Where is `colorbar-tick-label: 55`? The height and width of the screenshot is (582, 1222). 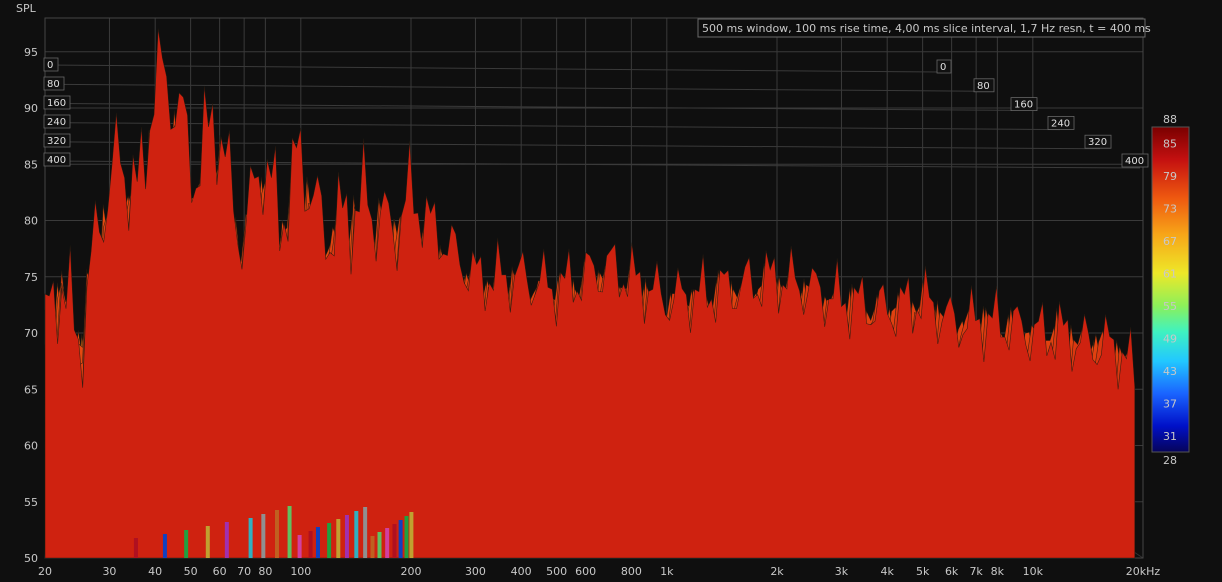 colorbar-tick-label: 55 is located at coordinates (1170, 306).